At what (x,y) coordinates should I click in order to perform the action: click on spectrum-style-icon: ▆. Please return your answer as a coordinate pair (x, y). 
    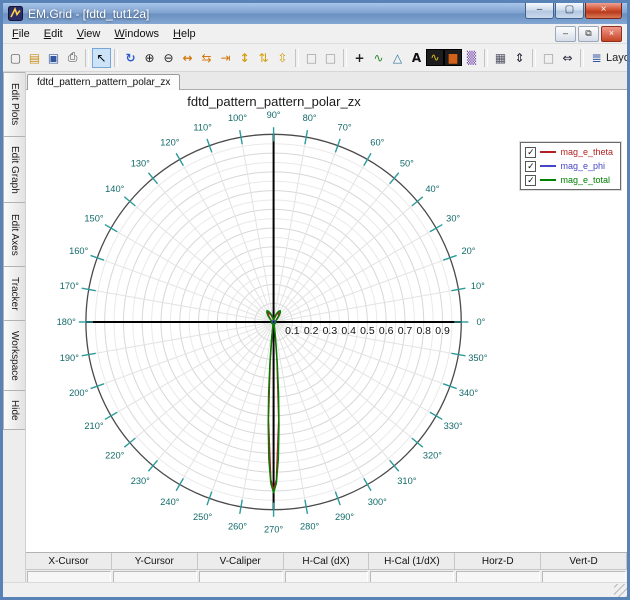
    Looking at the image, I should click on (453, 57).